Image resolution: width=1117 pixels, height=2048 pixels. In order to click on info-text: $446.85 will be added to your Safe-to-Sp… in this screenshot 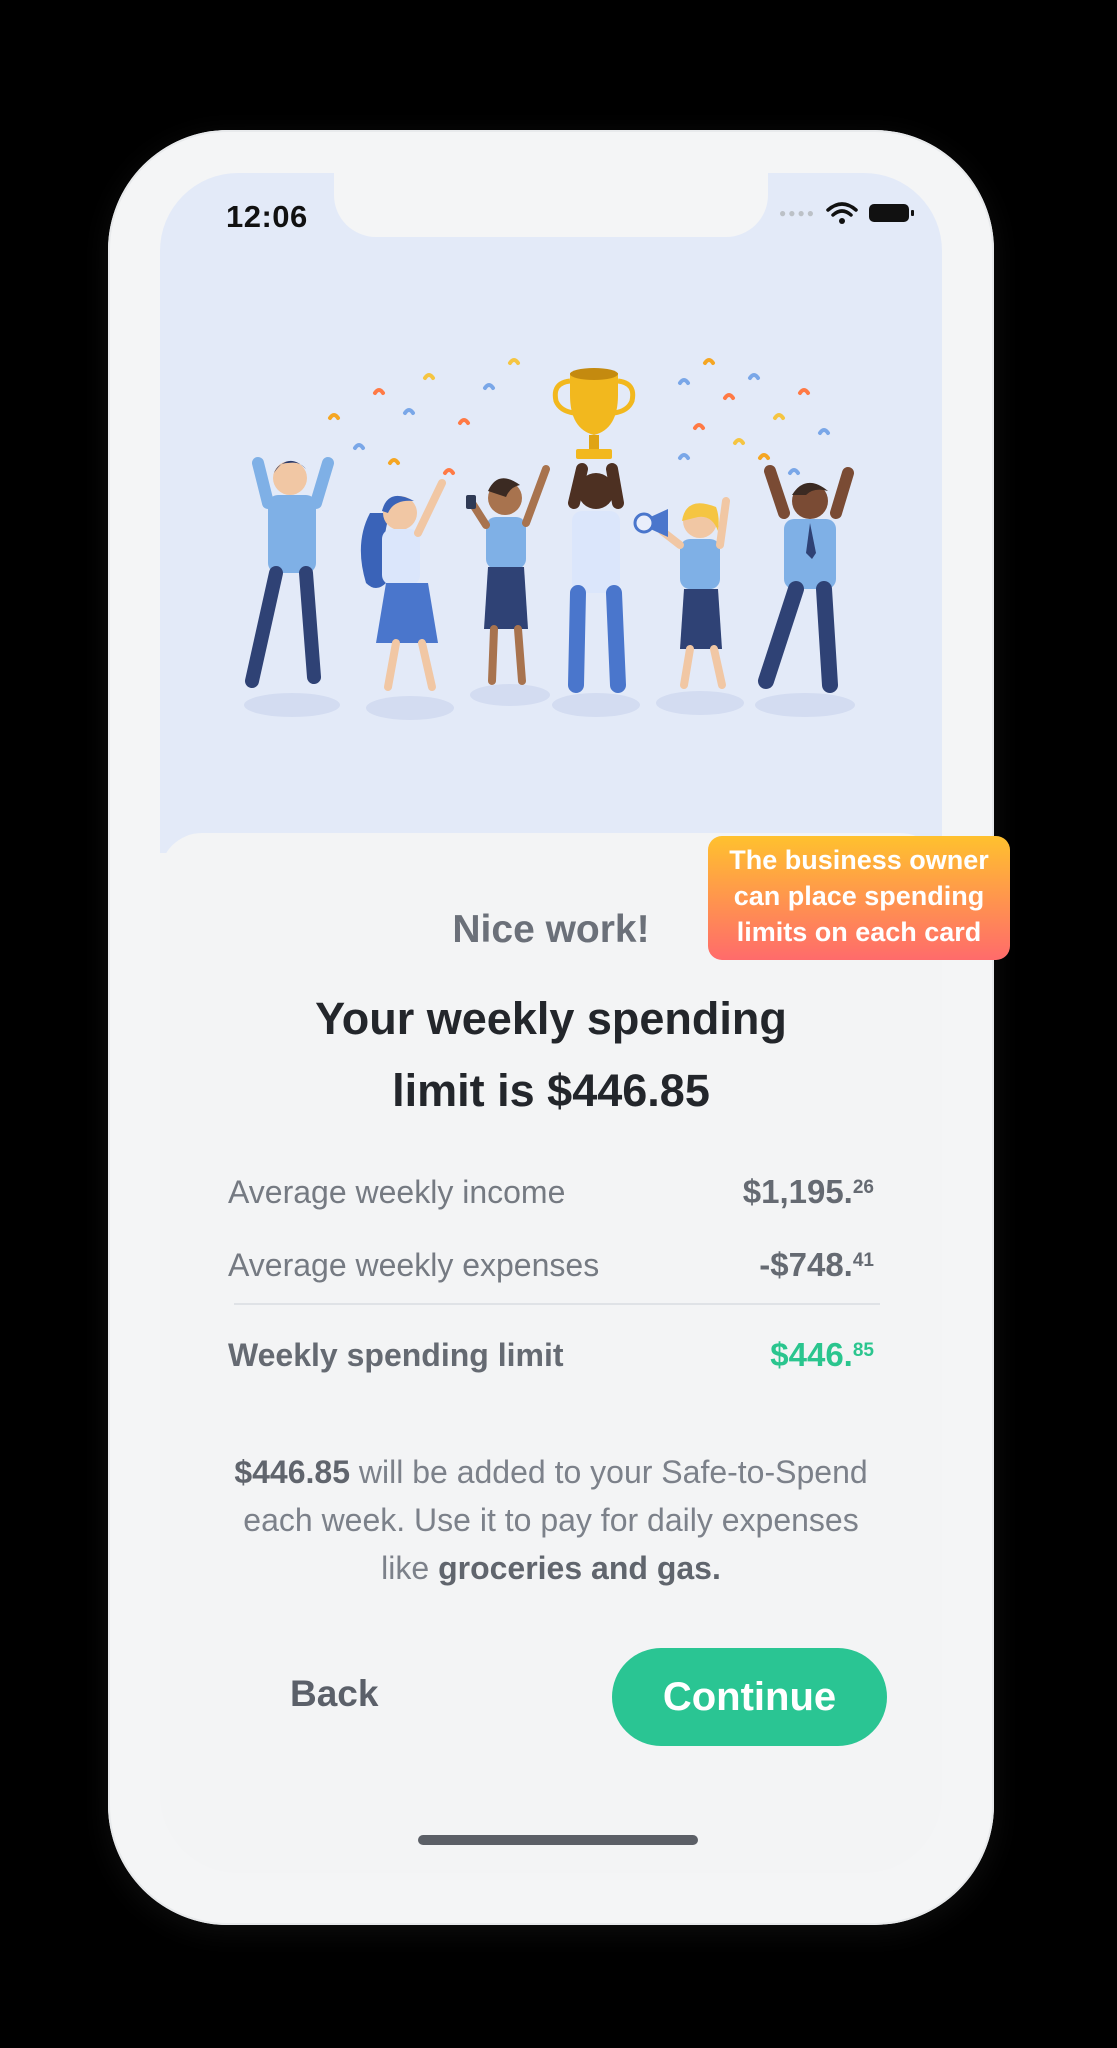, I will do `click(551, 1520)`.